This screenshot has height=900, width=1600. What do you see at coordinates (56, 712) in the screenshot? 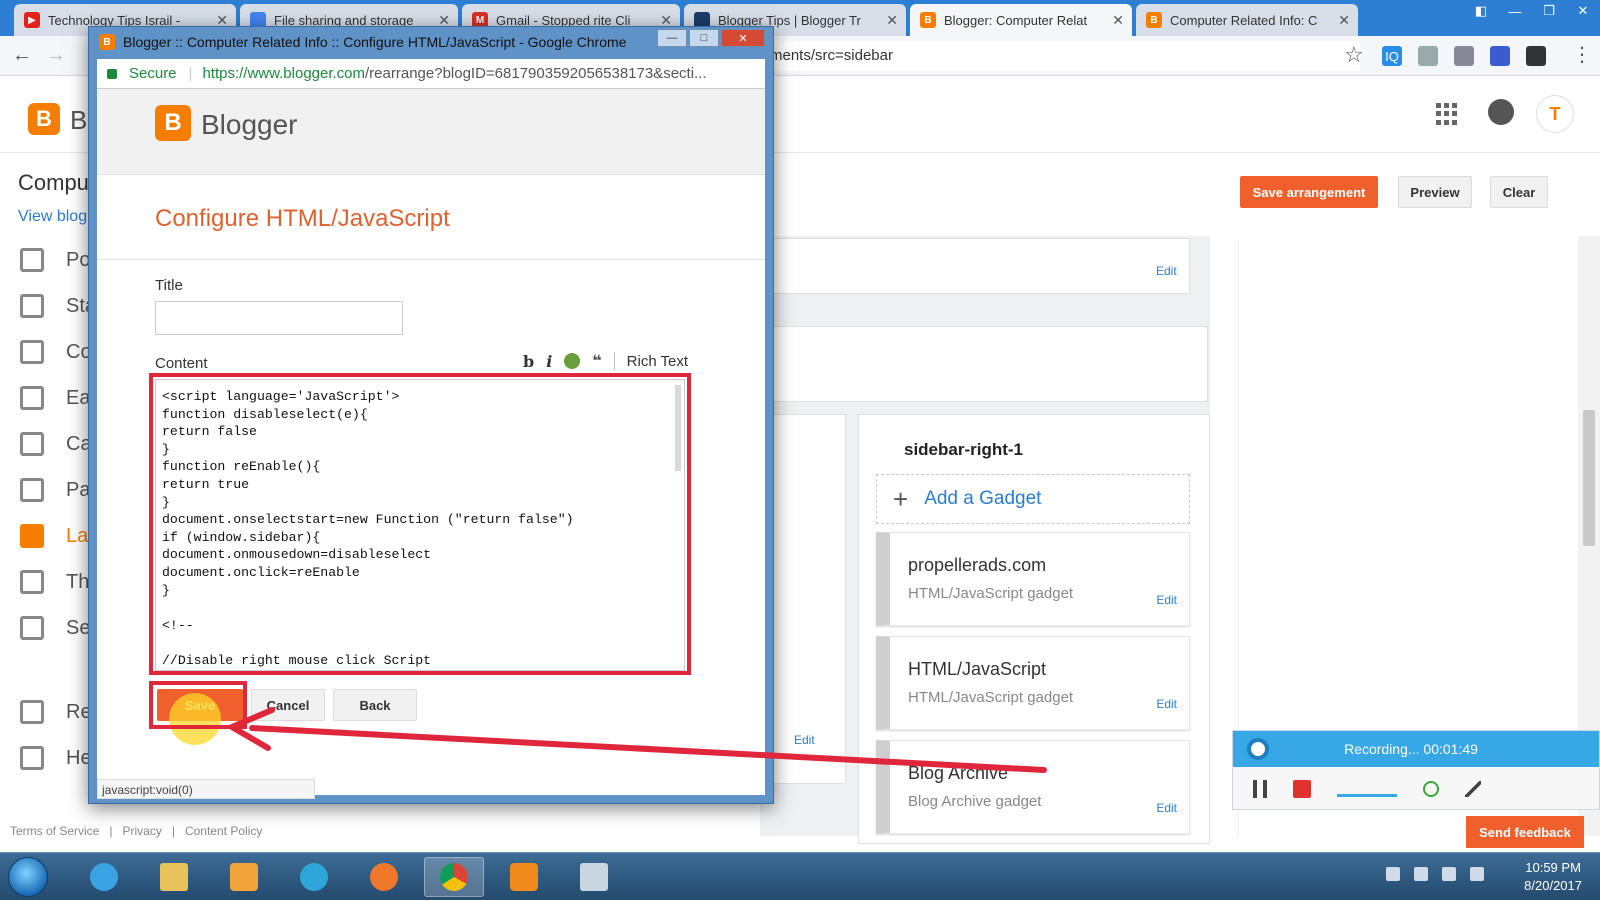
I see `sidebar-item-reading-list: Re` at bounding box center [56, 712].